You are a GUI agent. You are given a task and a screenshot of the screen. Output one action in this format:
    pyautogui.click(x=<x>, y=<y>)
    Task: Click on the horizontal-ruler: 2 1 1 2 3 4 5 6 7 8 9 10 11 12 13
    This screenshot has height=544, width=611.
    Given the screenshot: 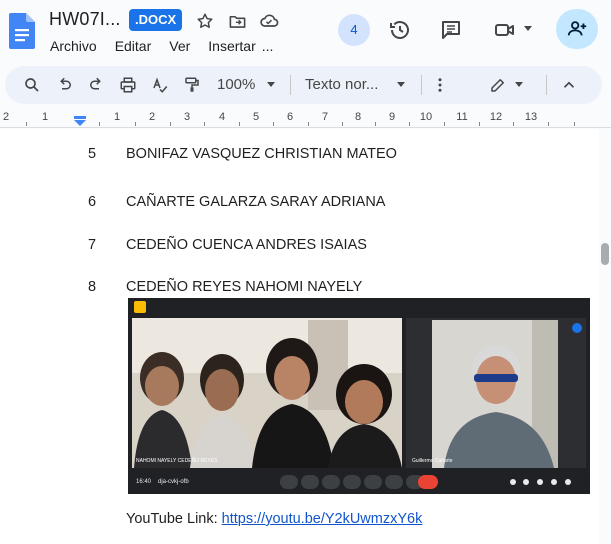 What is the action you would take?
    pyautogui.click(x=305, y=118)
    